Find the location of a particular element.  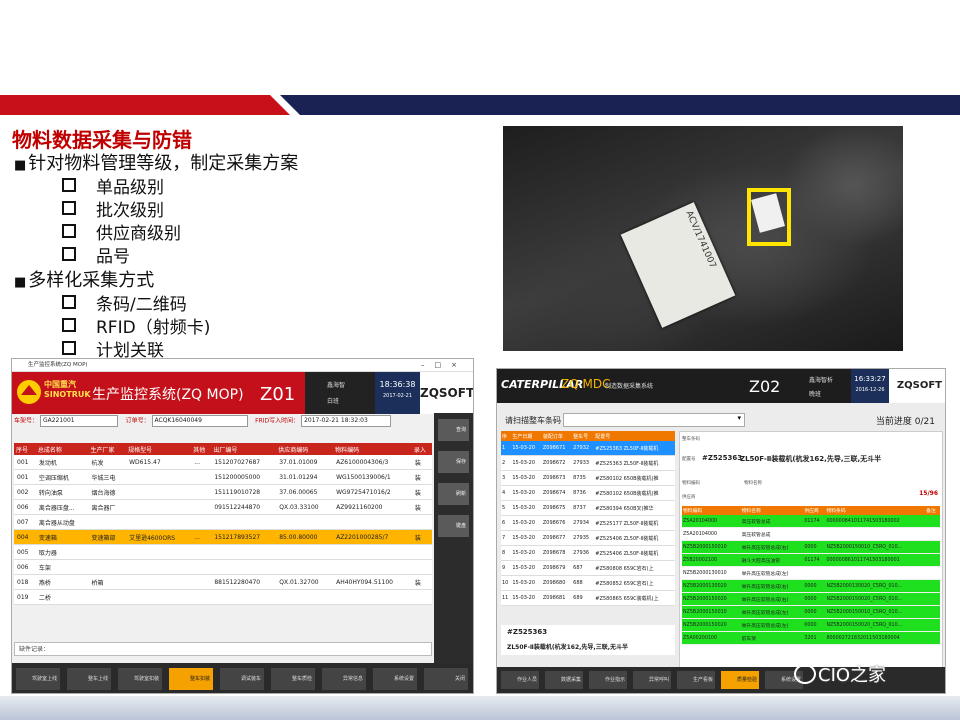

checkbox-icon is located at coordinates (69, 348).